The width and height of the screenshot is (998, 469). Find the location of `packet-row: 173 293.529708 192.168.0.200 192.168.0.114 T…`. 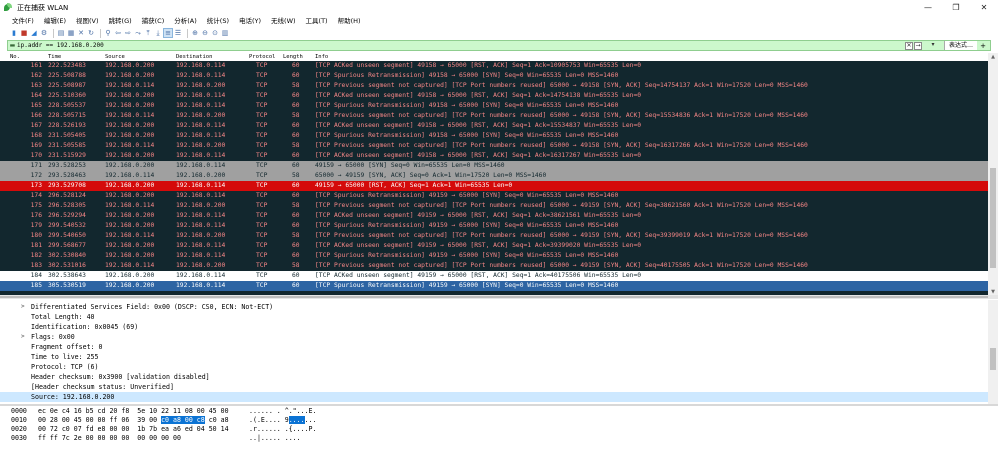

packet-row: 173 293.529708 192.168.0.200 192.168.0.114 T… is located at coordinates (494, 186).